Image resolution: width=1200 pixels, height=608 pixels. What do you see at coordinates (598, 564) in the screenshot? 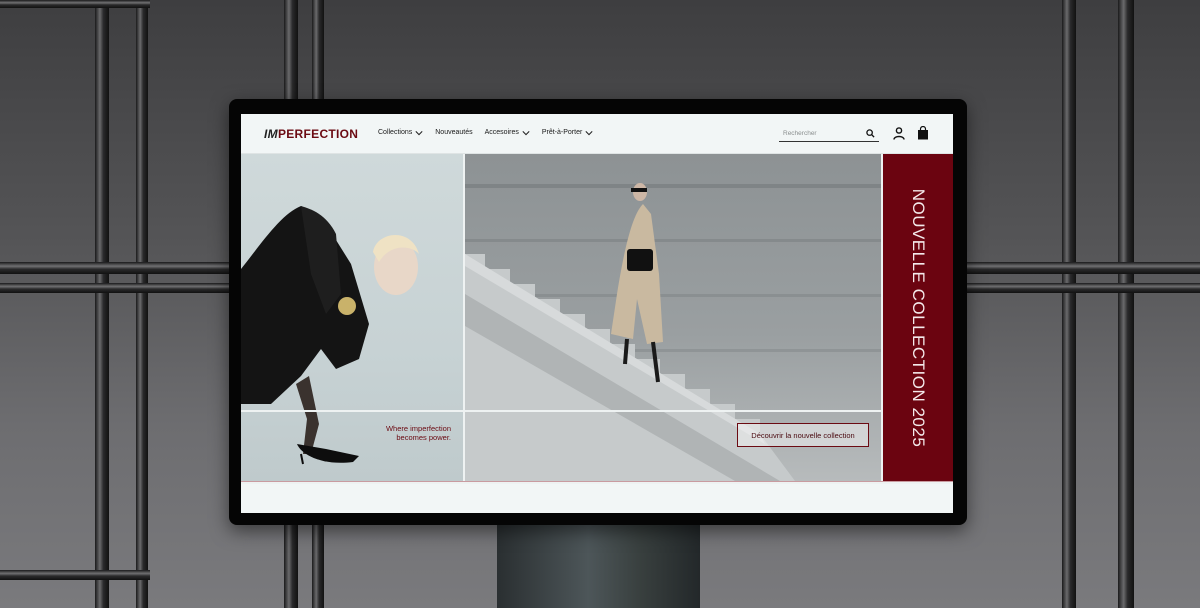
I see `monitor-stand` at bounding box center [598, 564].